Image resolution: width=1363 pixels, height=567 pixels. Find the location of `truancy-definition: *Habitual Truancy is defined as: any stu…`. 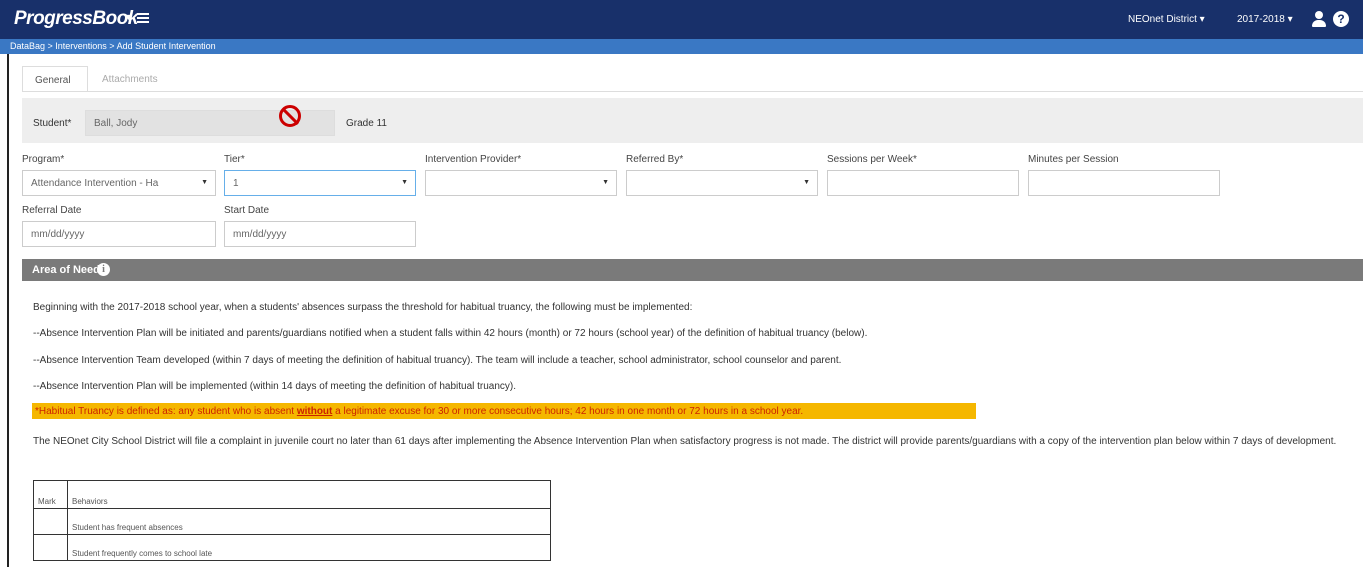

truancy-definition: *Habitual Truancy is defined as: any stu… is located at coordinates (419, 411).